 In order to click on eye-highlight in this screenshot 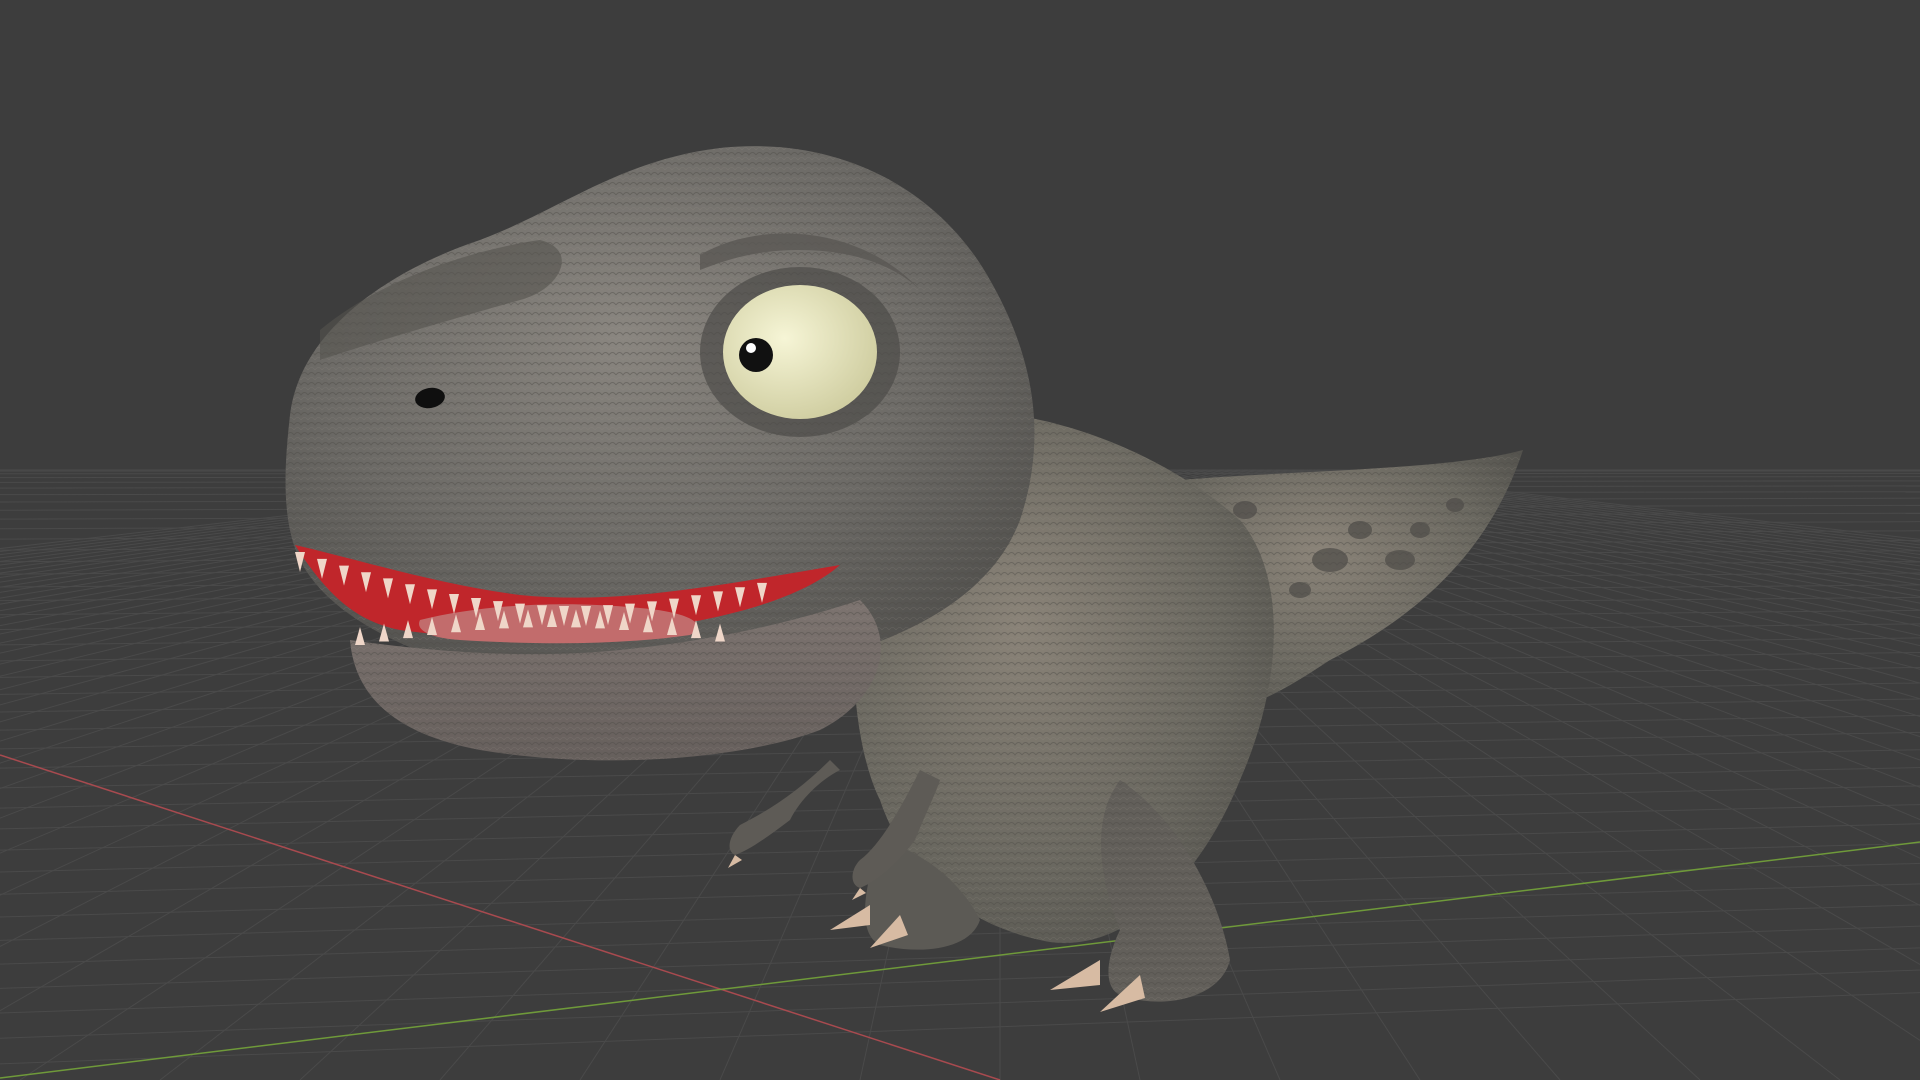, I will do `click(751, 348)`.